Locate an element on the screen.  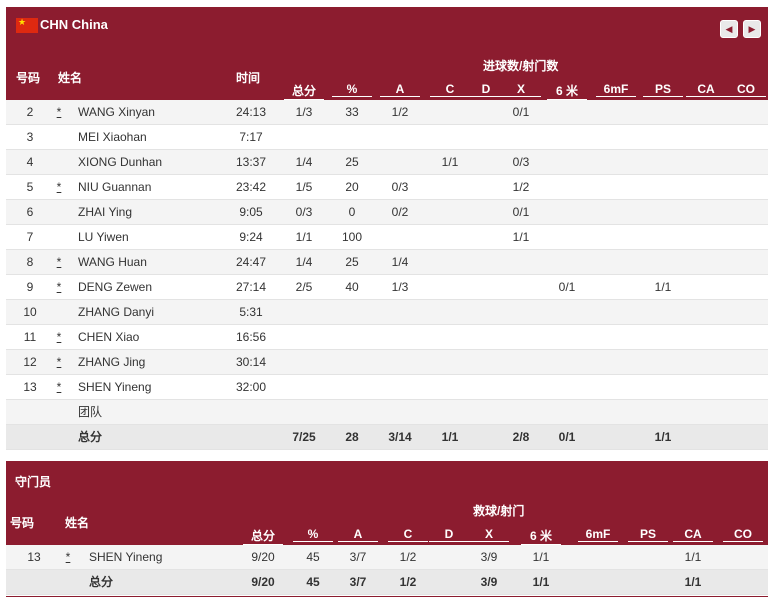
gk-column-header-co: CO is located at coordinates (743, 534).